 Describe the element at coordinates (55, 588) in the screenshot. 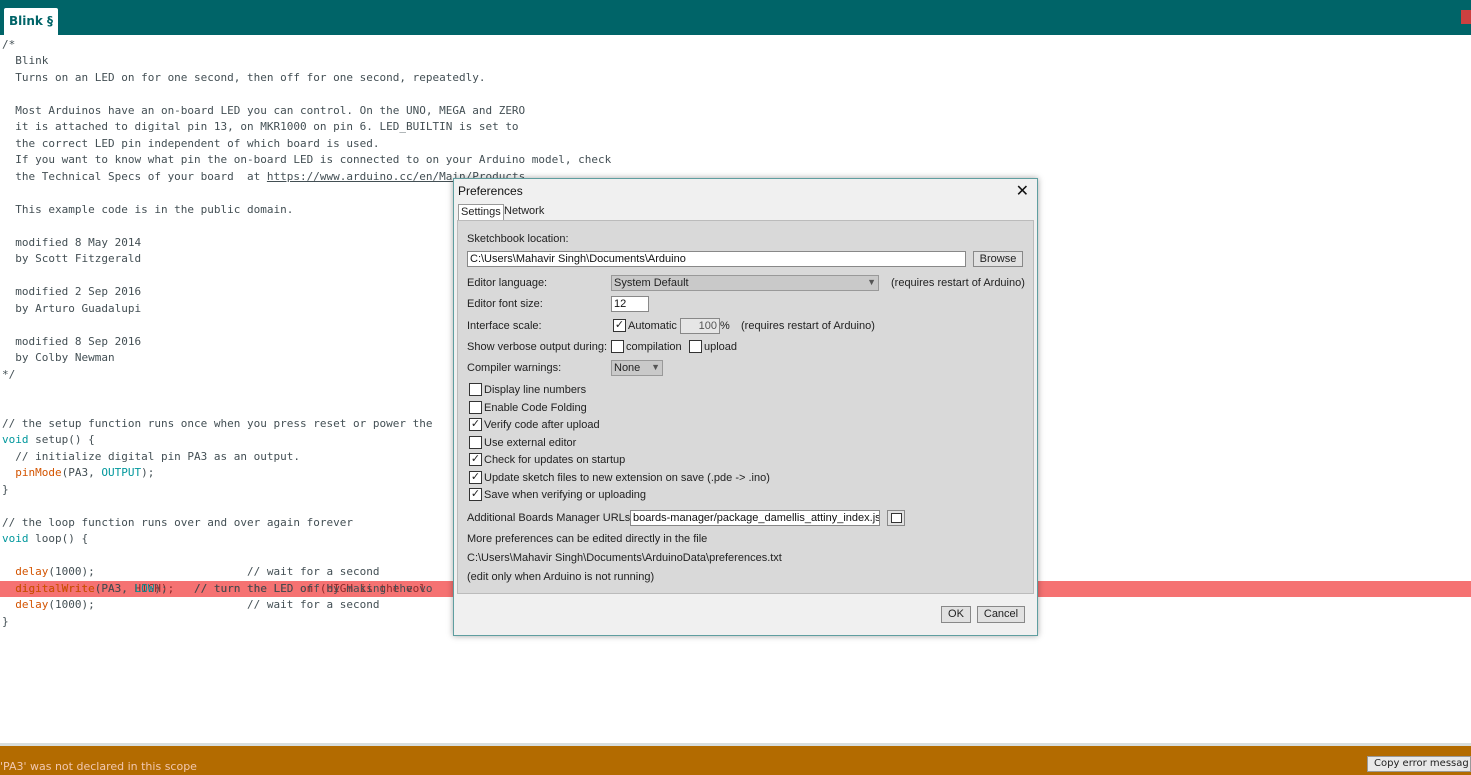

I see `function-name: digitalWrite` at that location.